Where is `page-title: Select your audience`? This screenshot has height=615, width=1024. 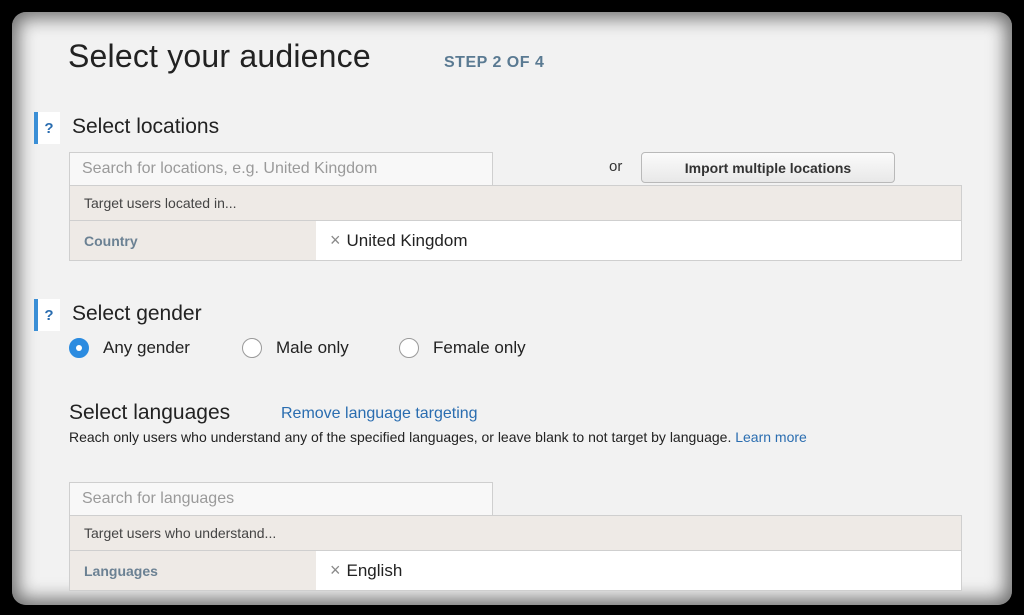 page-title: Select your audience is located at coordinates (219, 56).